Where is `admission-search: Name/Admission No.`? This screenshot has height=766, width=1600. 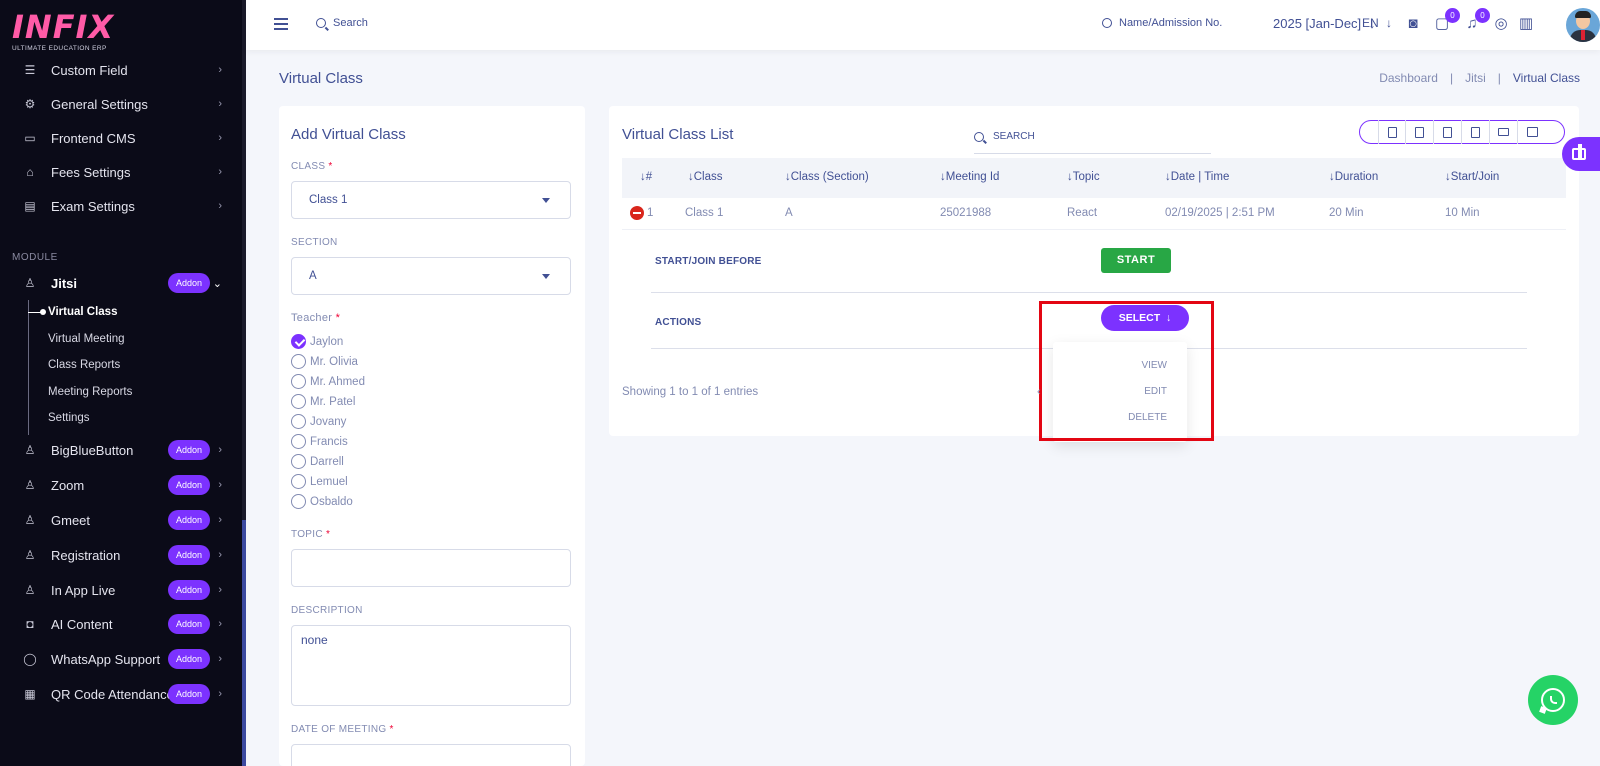 admission-search: Name/Admission No. is located at coordinates (1162, 23).